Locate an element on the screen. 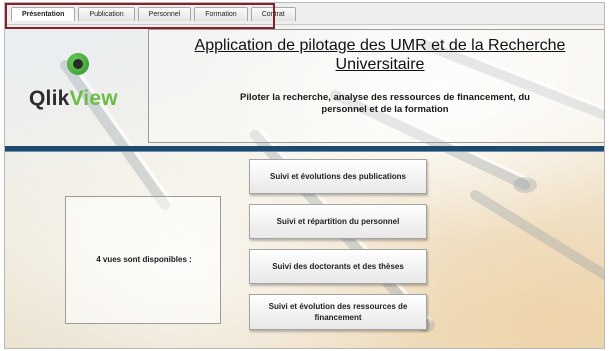 This screenshot has width=609, height=351. logo-text: QlikView is located at coordinates (73, 99).